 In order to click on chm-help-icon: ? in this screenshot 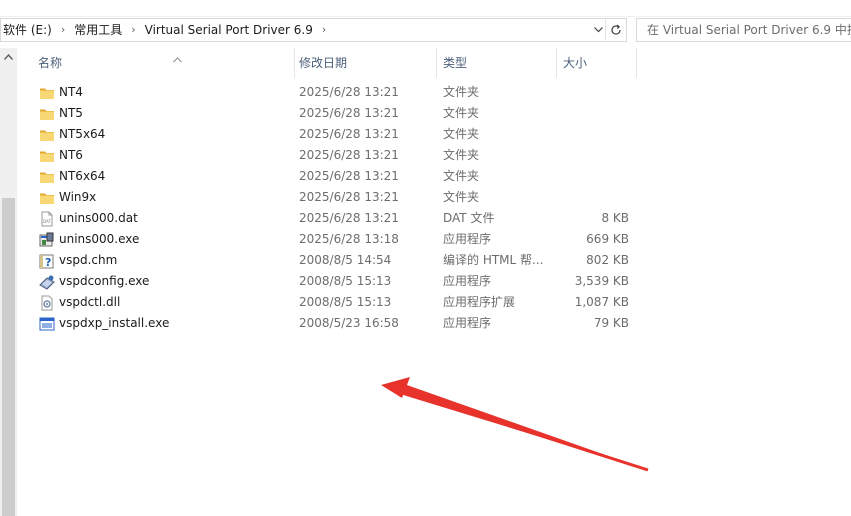, I will do `click(47, 261)`.